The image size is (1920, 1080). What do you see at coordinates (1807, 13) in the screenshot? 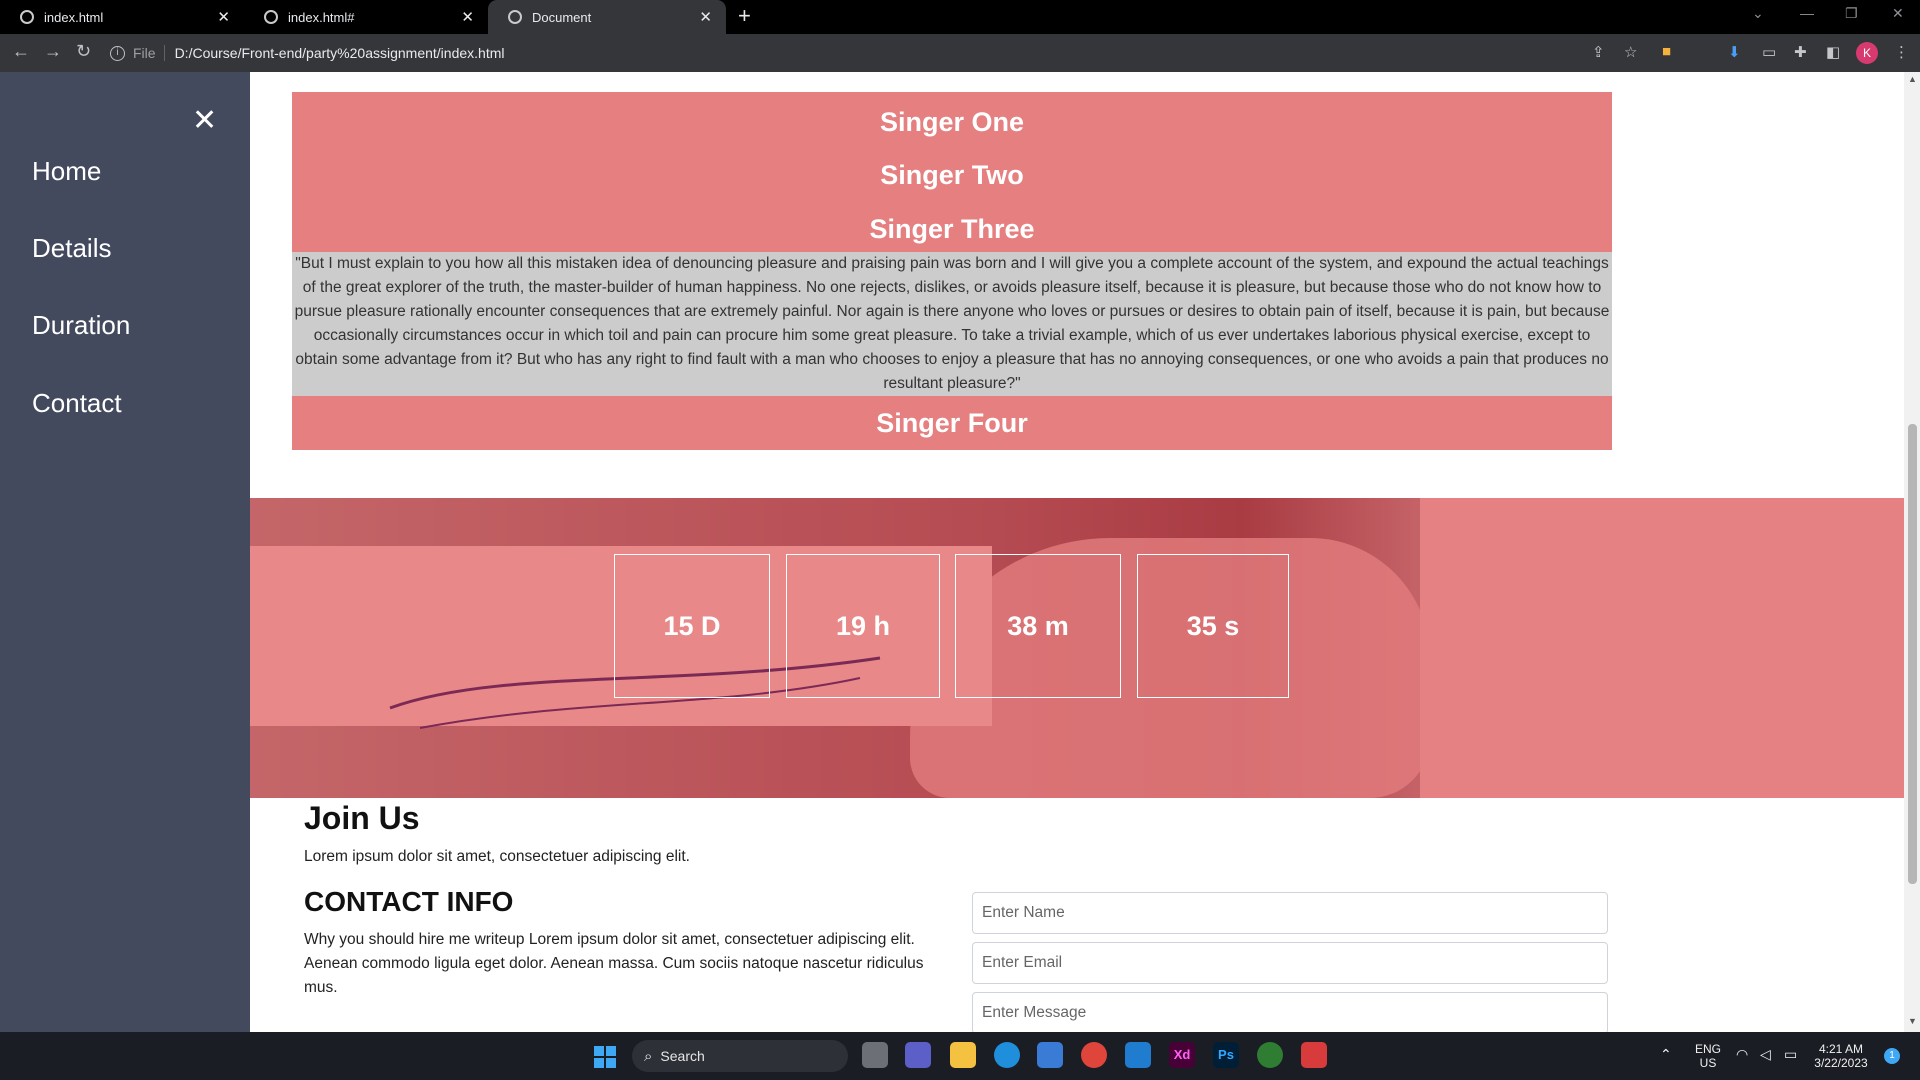
I see `minimize-icon: —` at bounding box center [1807, 13].